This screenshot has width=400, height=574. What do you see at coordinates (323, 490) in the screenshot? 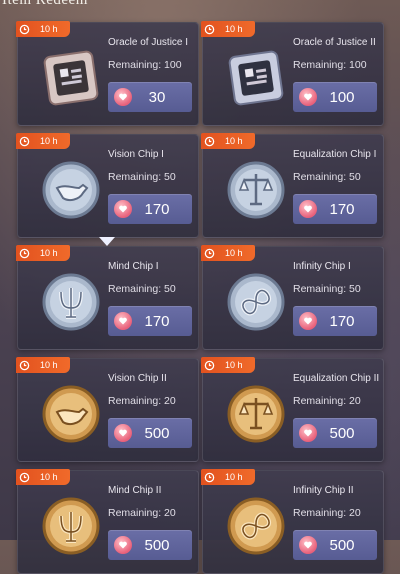
I see `item-name: Infinity Chip II` at bounding box center [323, 490].